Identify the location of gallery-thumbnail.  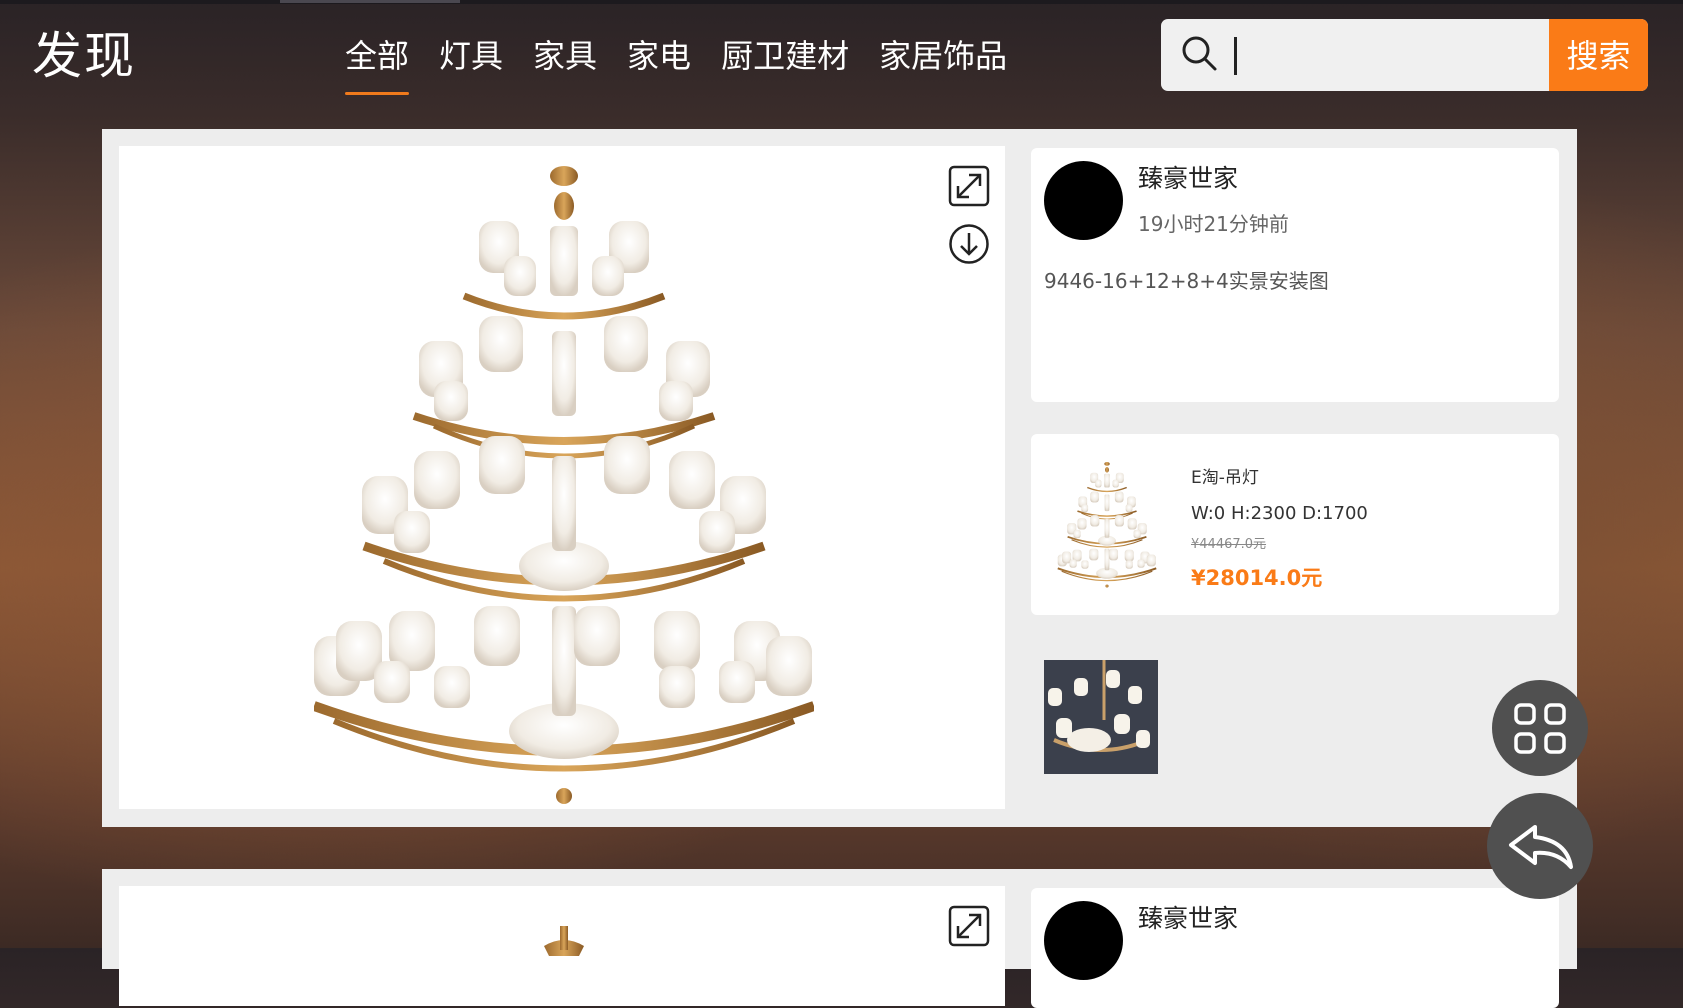
(1101, 717).